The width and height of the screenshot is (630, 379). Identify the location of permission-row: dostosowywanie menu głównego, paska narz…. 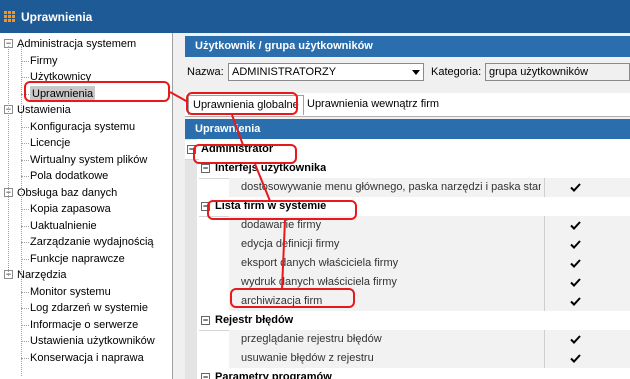
(429, 188).